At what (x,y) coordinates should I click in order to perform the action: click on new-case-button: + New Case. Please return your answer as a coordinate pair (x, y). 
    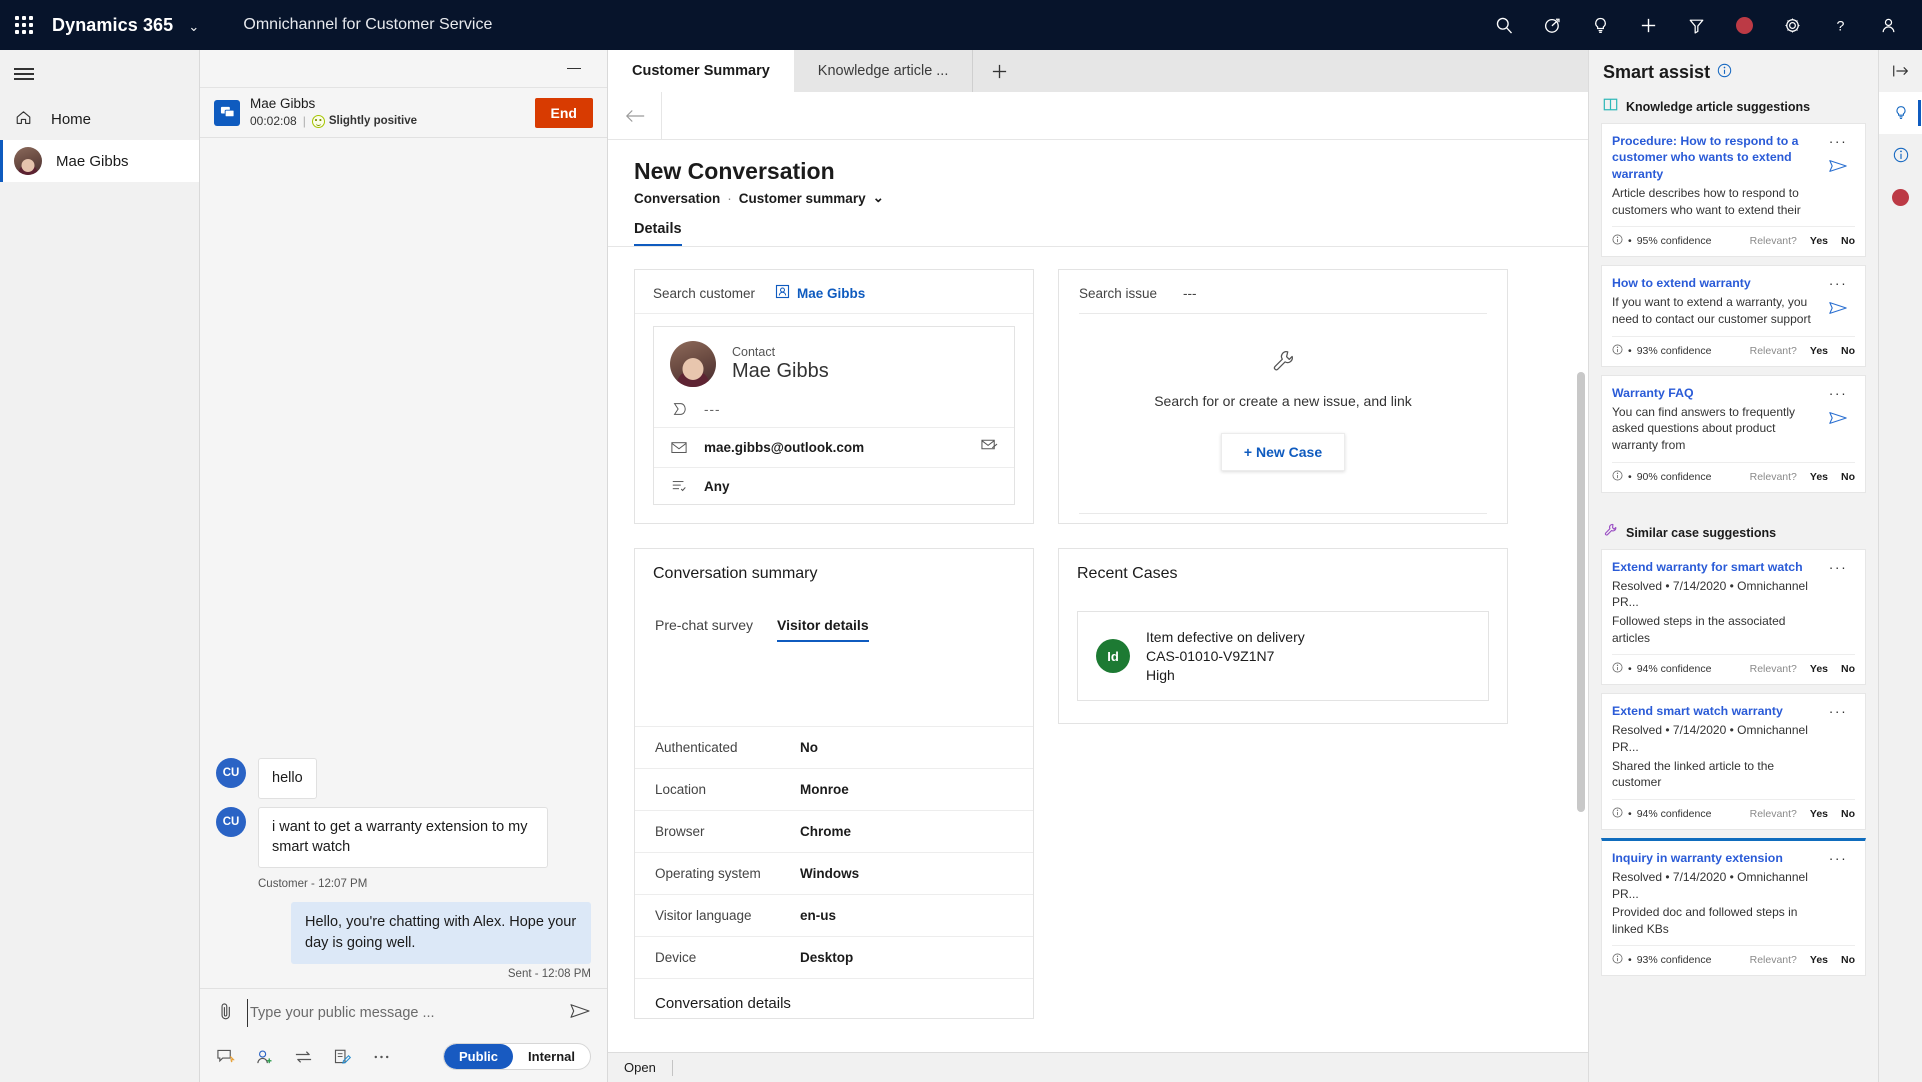
    Looking at the image, I should click on (1283, 452).